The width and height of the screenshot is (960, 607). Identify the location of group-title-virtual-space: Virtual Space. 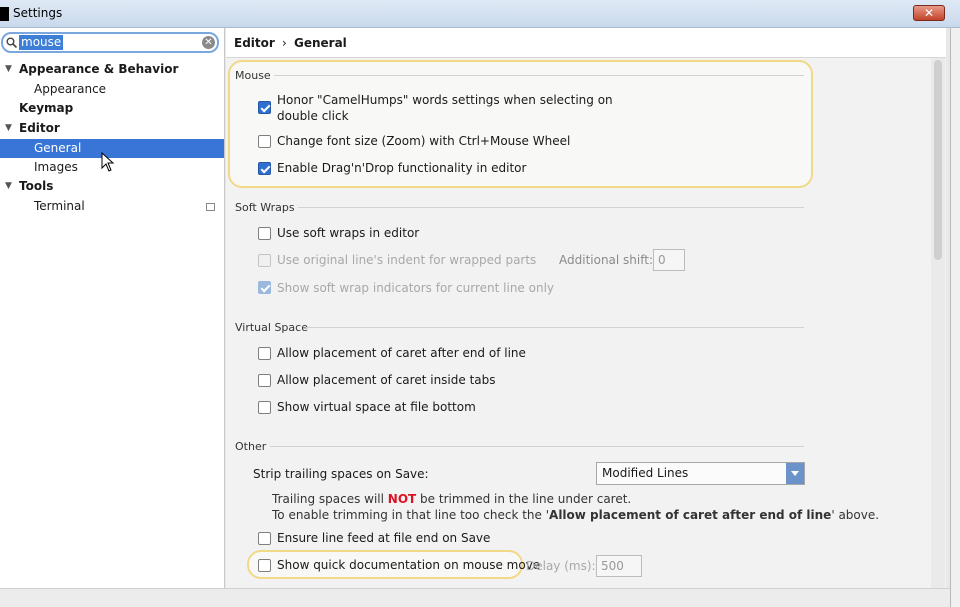
(271, 327).